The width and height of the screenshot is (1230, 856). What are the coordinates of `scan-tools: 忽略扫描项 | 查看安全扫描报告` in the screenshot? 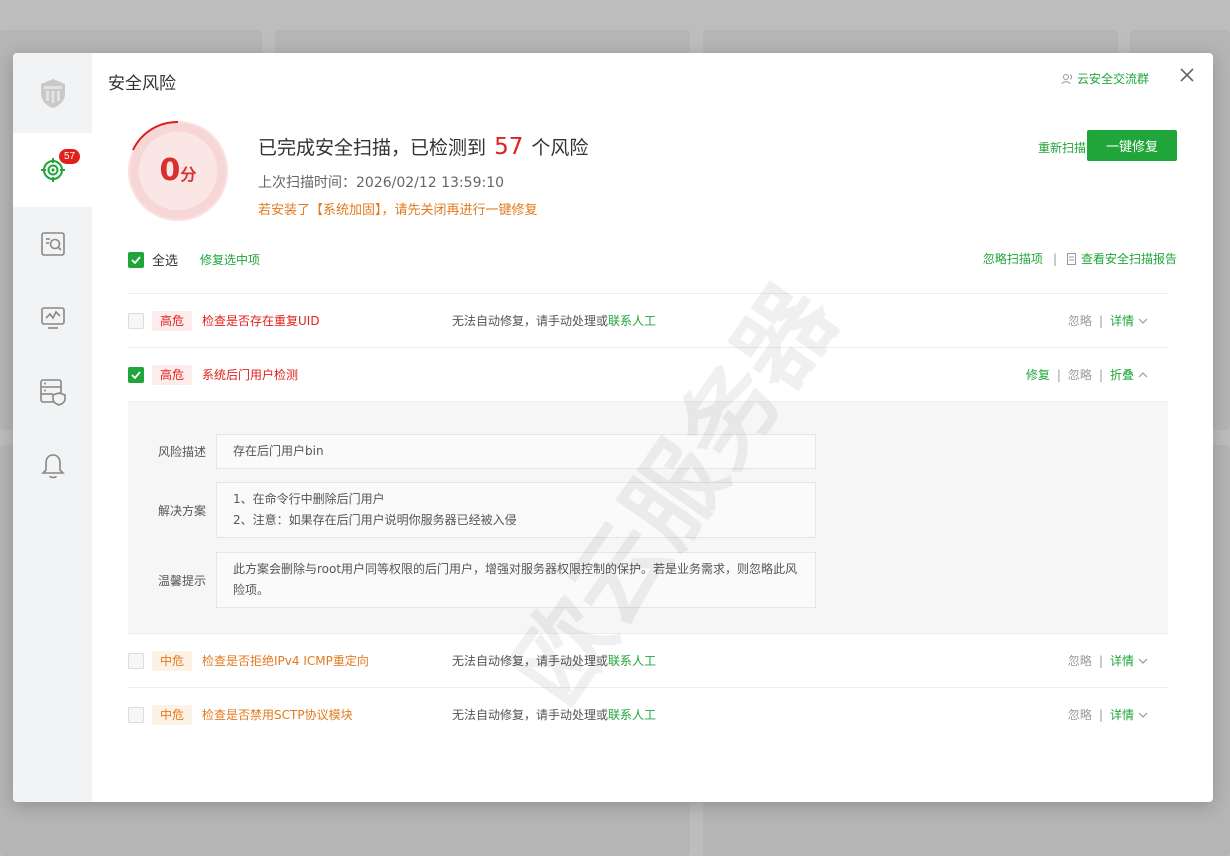 It's located at (1080, 258).